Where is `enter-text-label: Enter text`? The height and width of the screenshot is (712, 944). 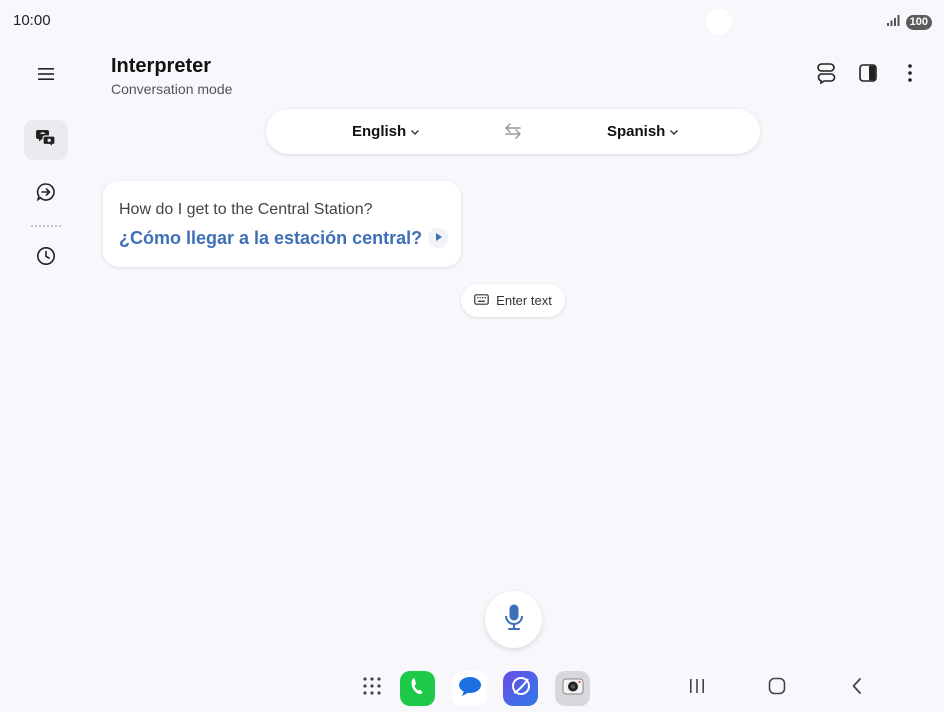
enter-text-label: Enter text is located at coordinates (524, 300).